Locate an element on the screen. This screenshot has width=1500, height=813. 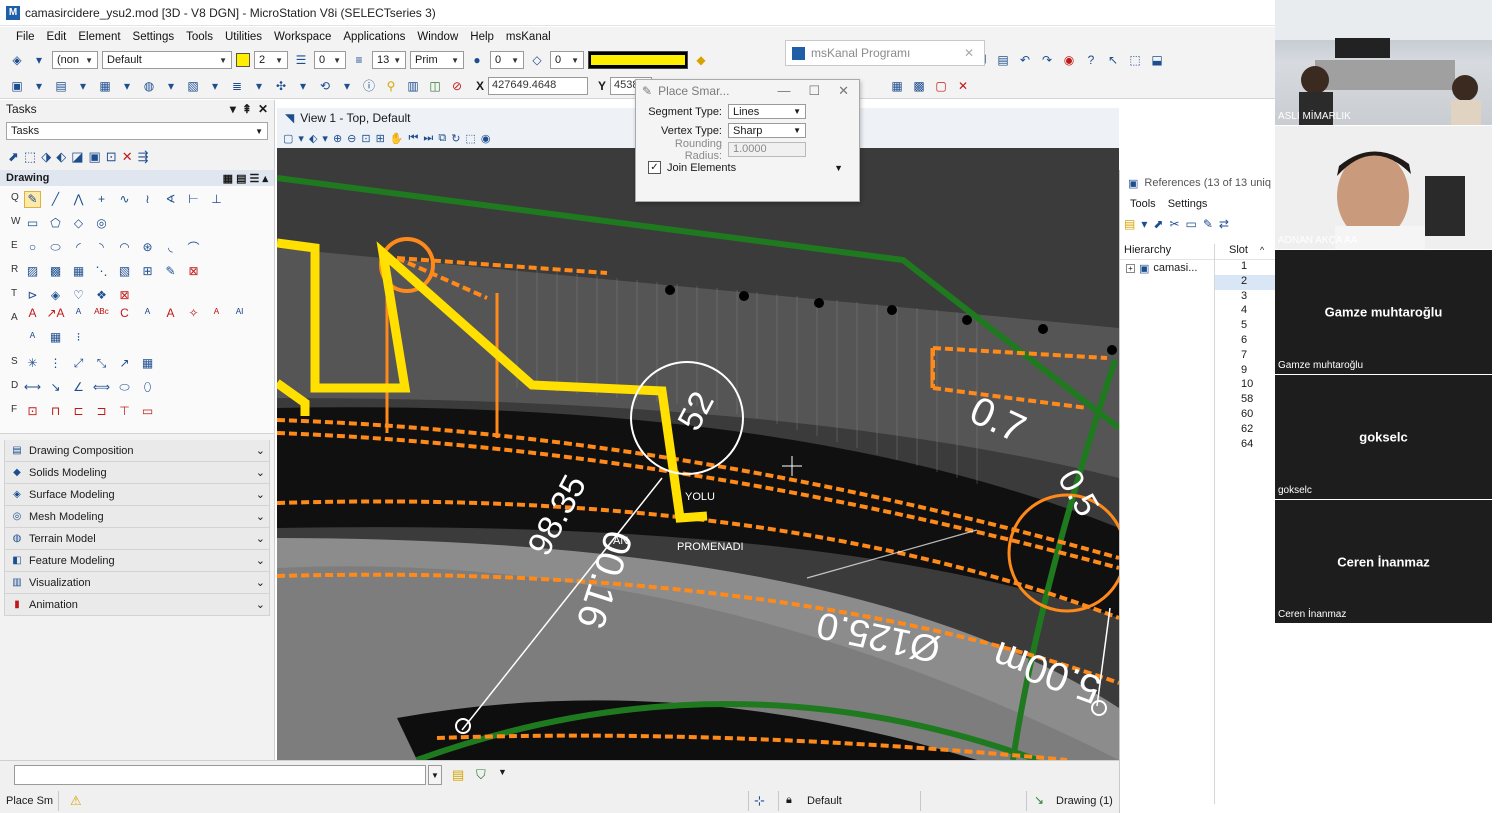
dimension-element-icon: ✳ is located at coordinates (32, 363).